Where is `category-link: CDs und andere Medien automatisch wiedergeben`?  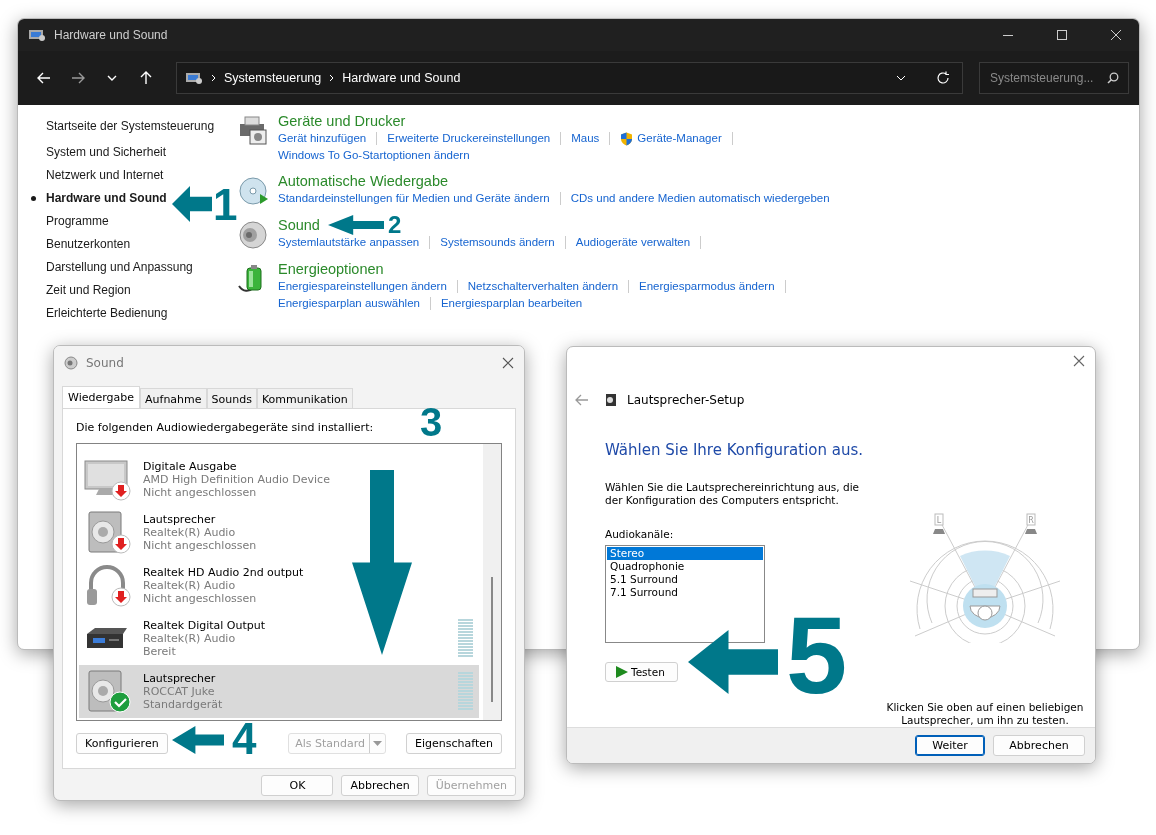
category-link: CDs und andere Medien automatisch wiedergeben is located at coordinates (700, 198).